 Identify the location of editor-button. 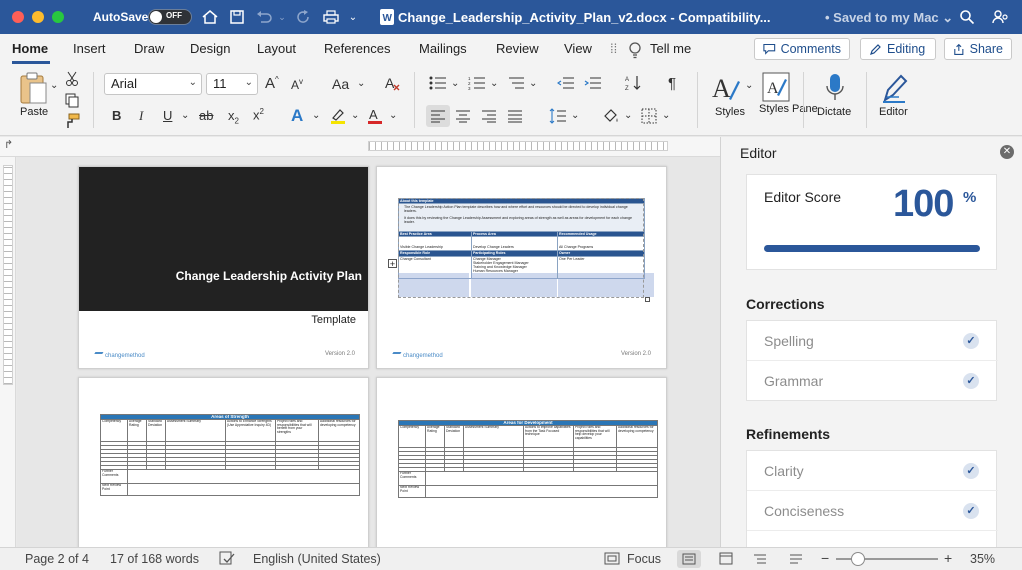
(894, 88).